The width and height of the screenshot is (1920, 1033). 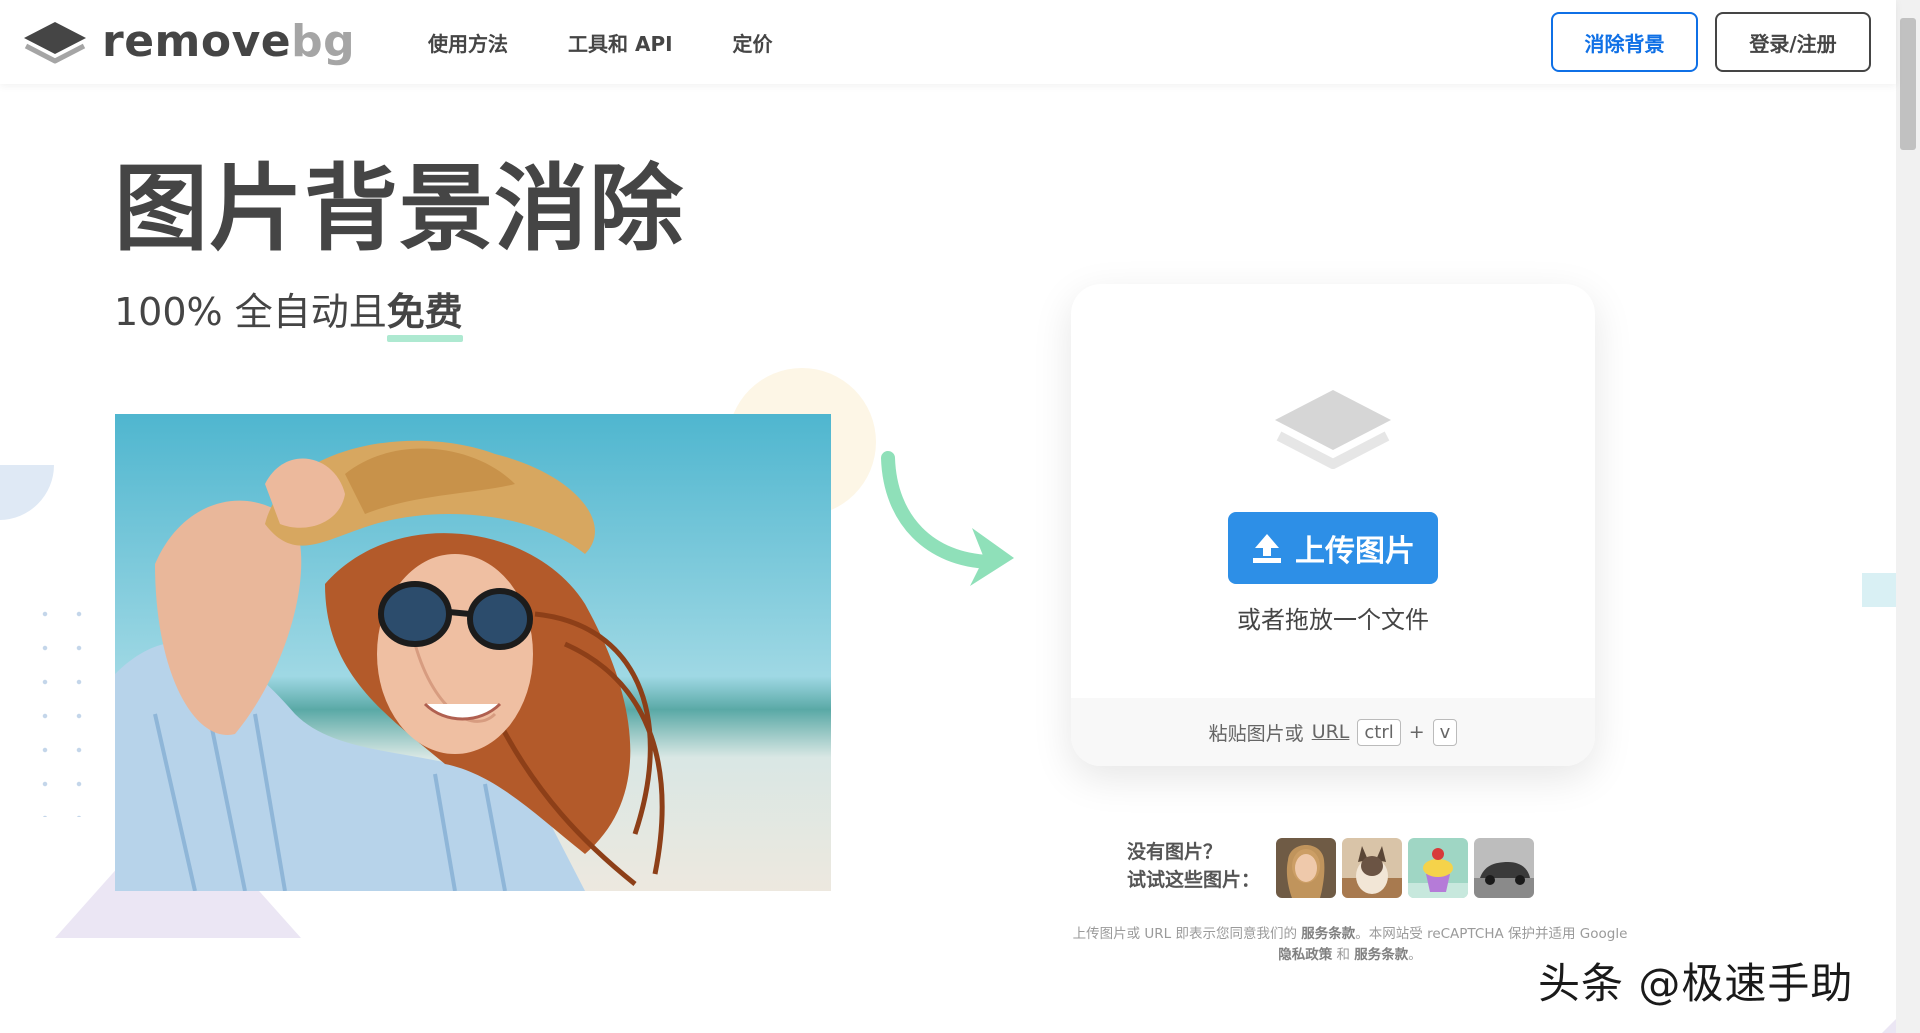 What do you see at coordinates (1194, 880) in the screenshot?
I see `samples-line2: 试试这些图片：` at bounding box center [1194, 880].